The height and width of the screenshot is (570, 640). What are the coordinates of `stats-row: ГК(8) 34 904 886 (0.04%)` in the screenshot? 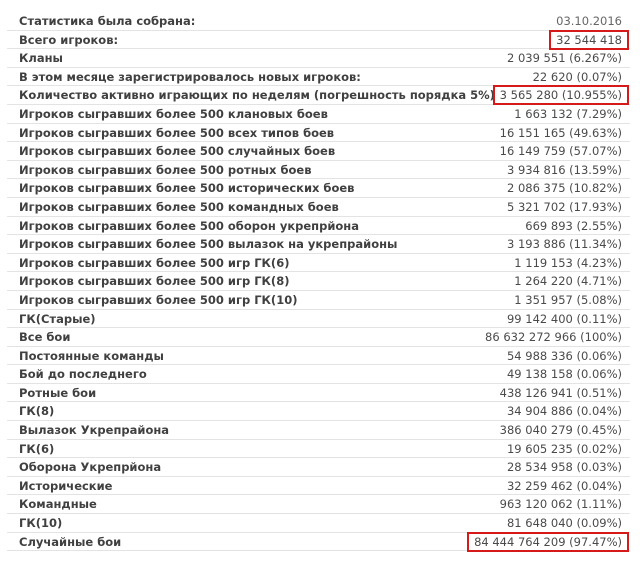 It's located at (318, 412).